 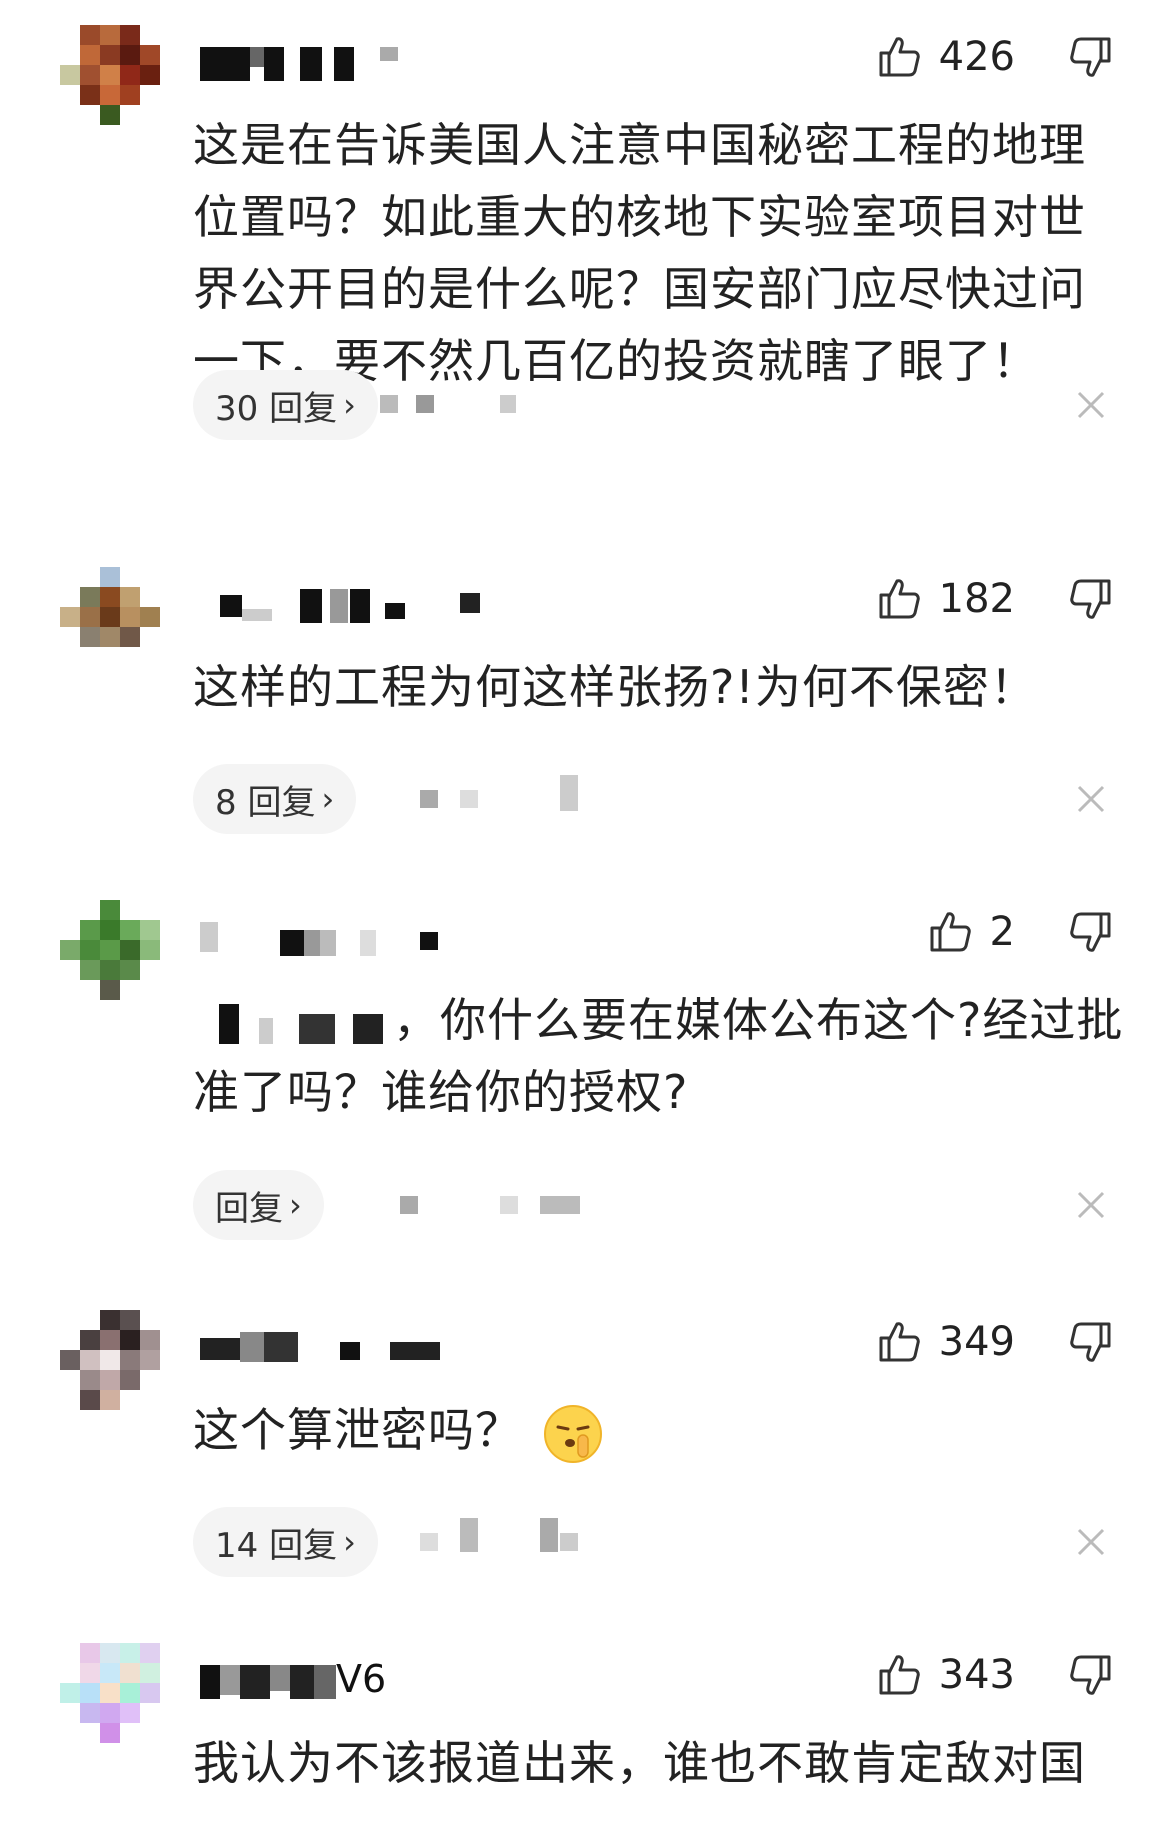 I want to click on reply-label: 回复, so click(x=249, y=1208).